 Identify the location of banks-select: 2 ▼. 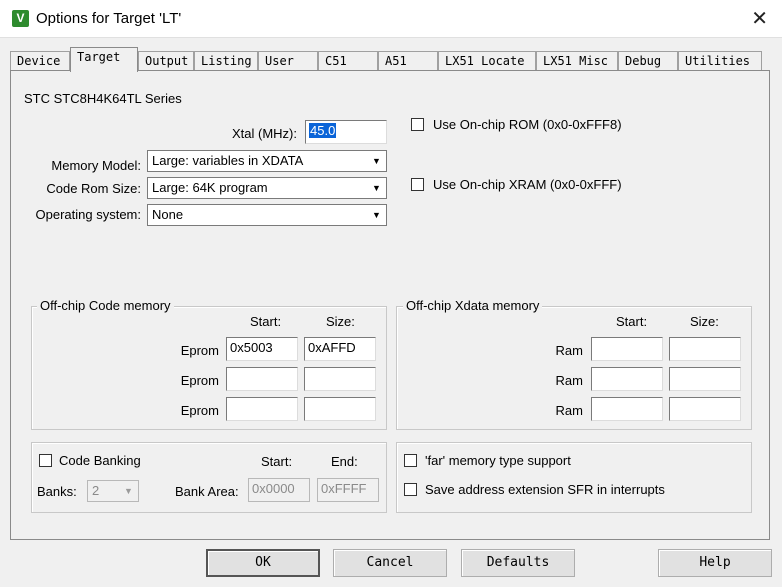
(113, 491).